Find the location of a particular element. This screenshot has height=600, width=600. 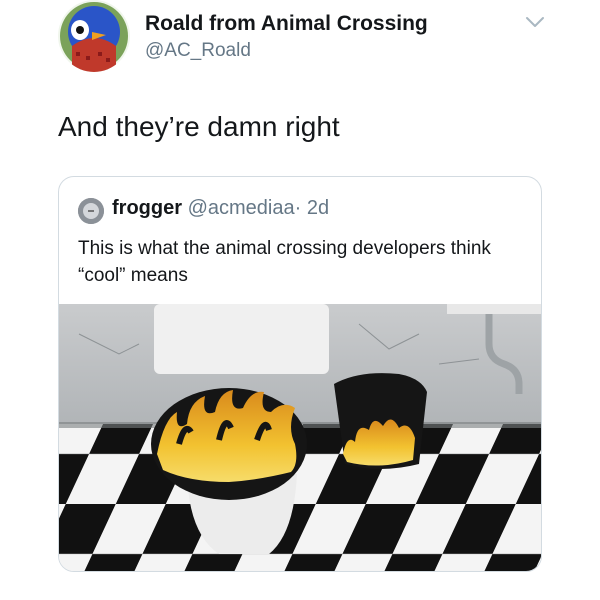

quoted-header: frogger @acmediaa· 2d is located at coordinates (220, 208).